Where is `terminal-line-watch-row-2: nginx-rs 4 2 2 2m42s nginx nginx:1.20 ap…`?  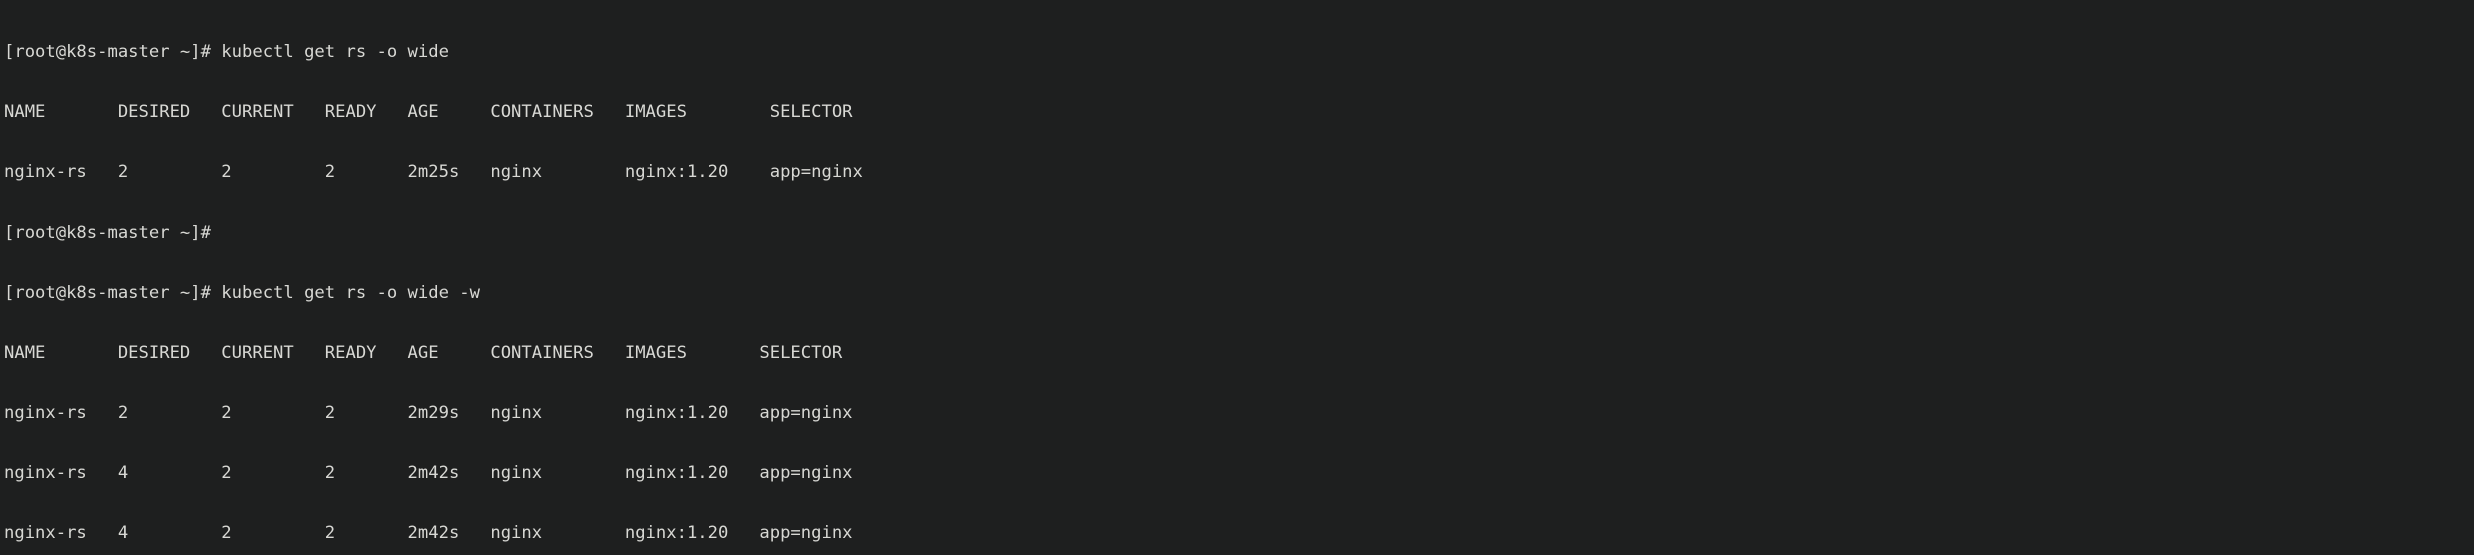
terminal-line-watch-row-2: nginx-rs 4 2 2 2m42s nginx nginx:1.20 ap… is located at coordinates (428, 473).